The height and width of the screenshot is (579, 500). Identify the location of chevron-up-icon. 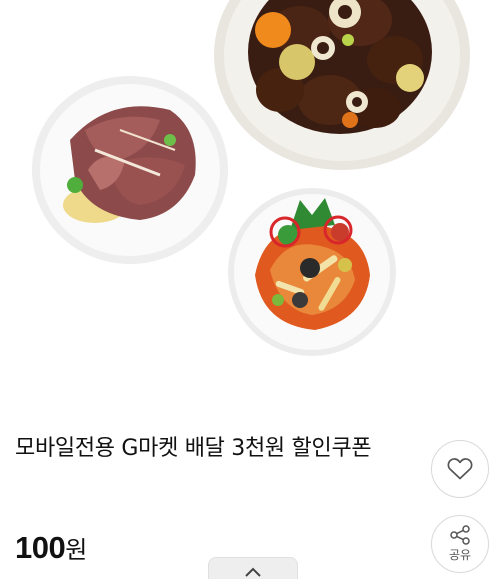
(253, 572).